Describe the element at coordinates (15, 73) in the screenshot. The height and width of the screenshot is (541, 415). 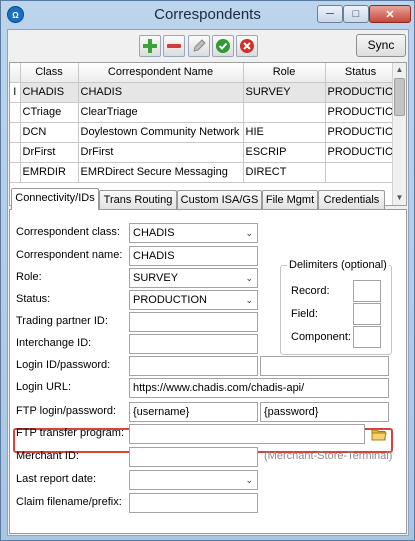
I see `grid-header-indicator` at that location.